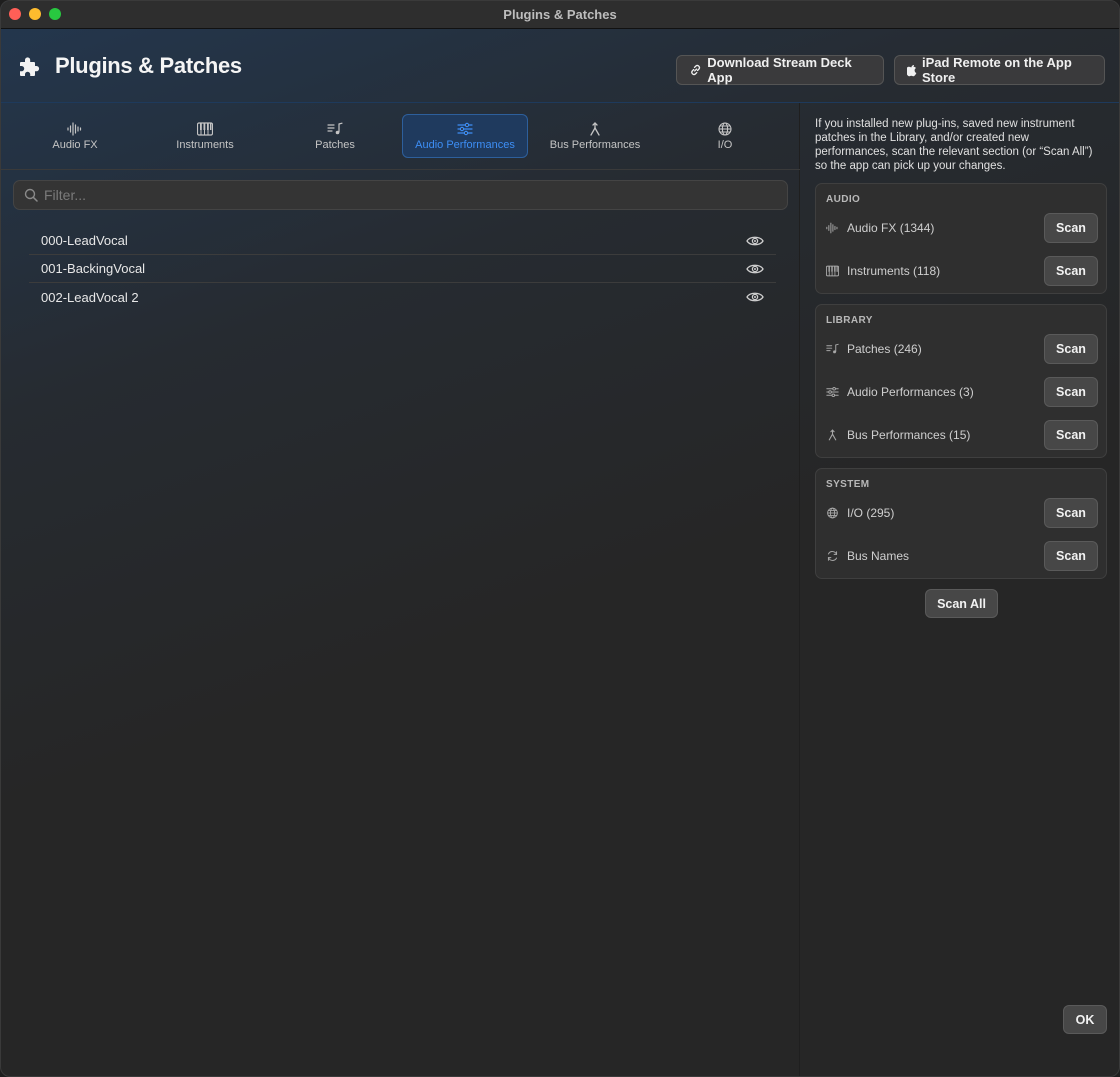 This screenshot has height=1077, width=1120. What do you see at coordinates (465, 144) in the screenshot?
I see `tab-label: Audio Performances` at bounding box center [465, 144].